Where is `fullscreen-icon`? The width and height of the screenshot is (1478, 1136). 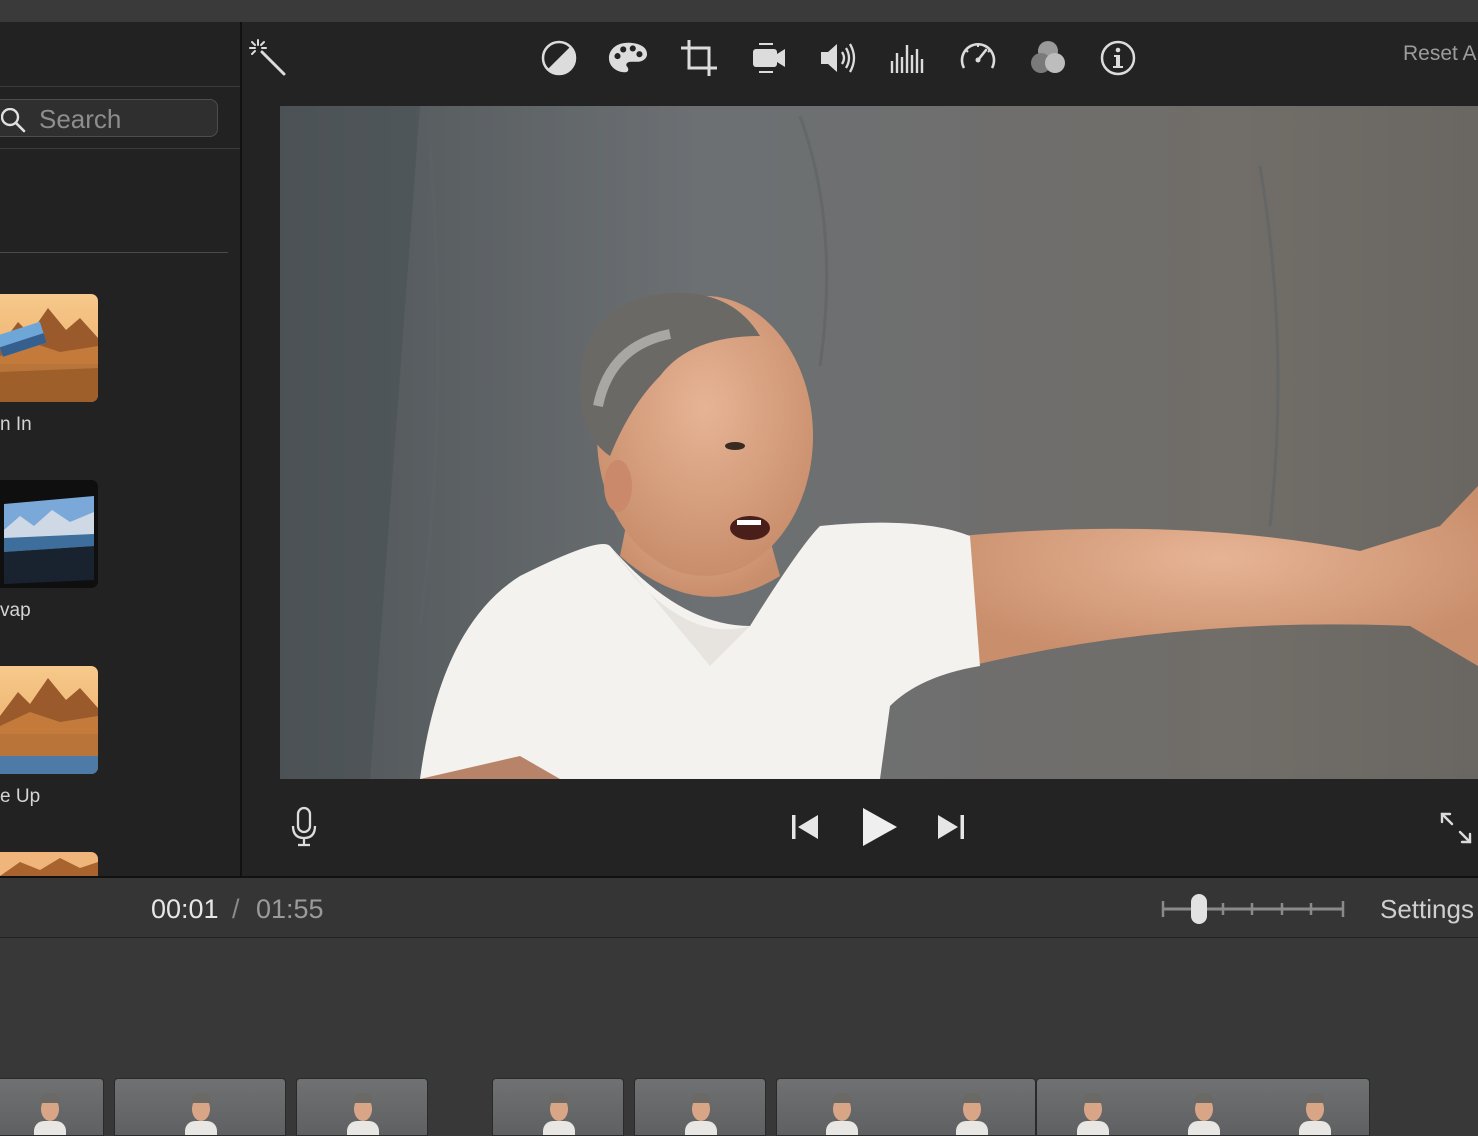 fullscreen-icon is located at coordinates (1456, 828).